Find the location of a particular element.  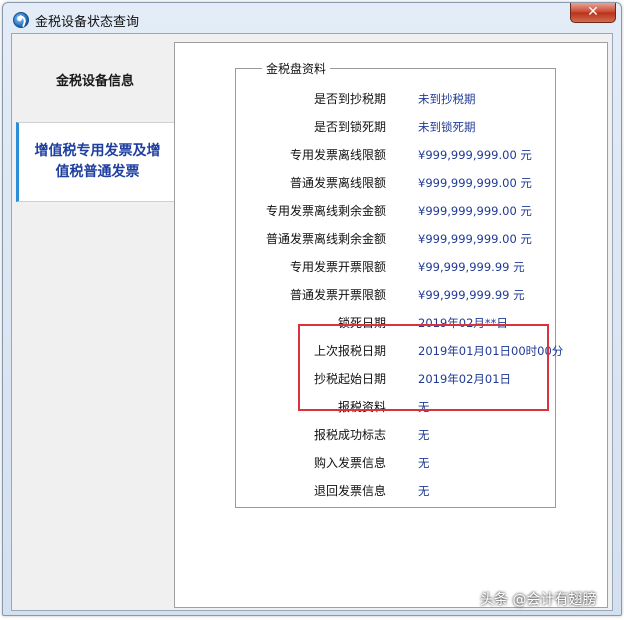

info-row: 普通发票离线剩余金额 ¥999,999,999.00 元 is located at coordinates (396, 239).